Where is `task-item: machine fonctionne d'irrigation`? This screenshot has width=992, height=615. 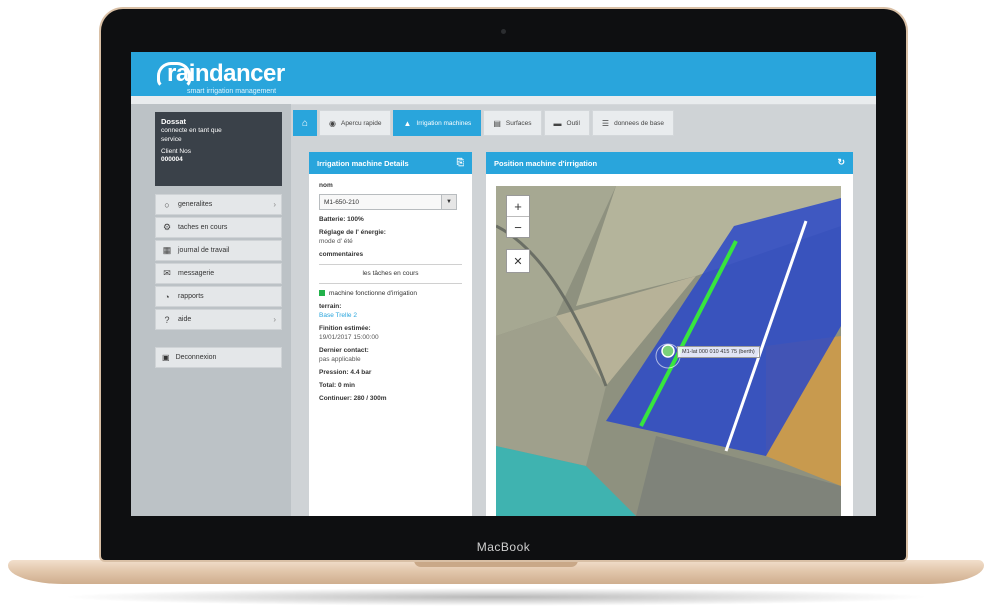
task-item: machine fonctionne d'irrigation is located at coordinates (390, 293).